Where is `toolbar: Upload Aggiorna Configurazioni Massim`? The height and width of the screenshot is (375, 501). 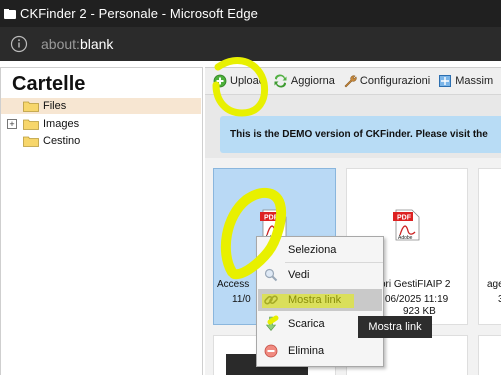 toolbar: Upload Aggiorna Configurazioni Massim is located at coordinates (353, 81).